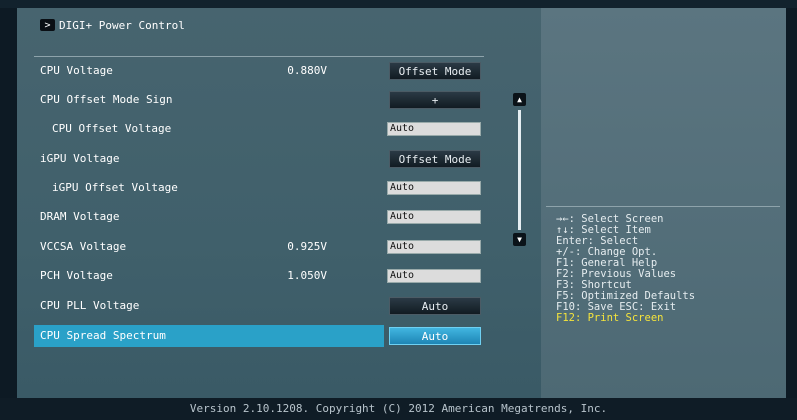 The height and width of the screenshot is (420, 797). What do you see at coordinates (259, 276) in the screenshot?
I see `setting-row-pch-voltage: PCH Voltage 1.050V Auto` at bounding box center [259, 276].